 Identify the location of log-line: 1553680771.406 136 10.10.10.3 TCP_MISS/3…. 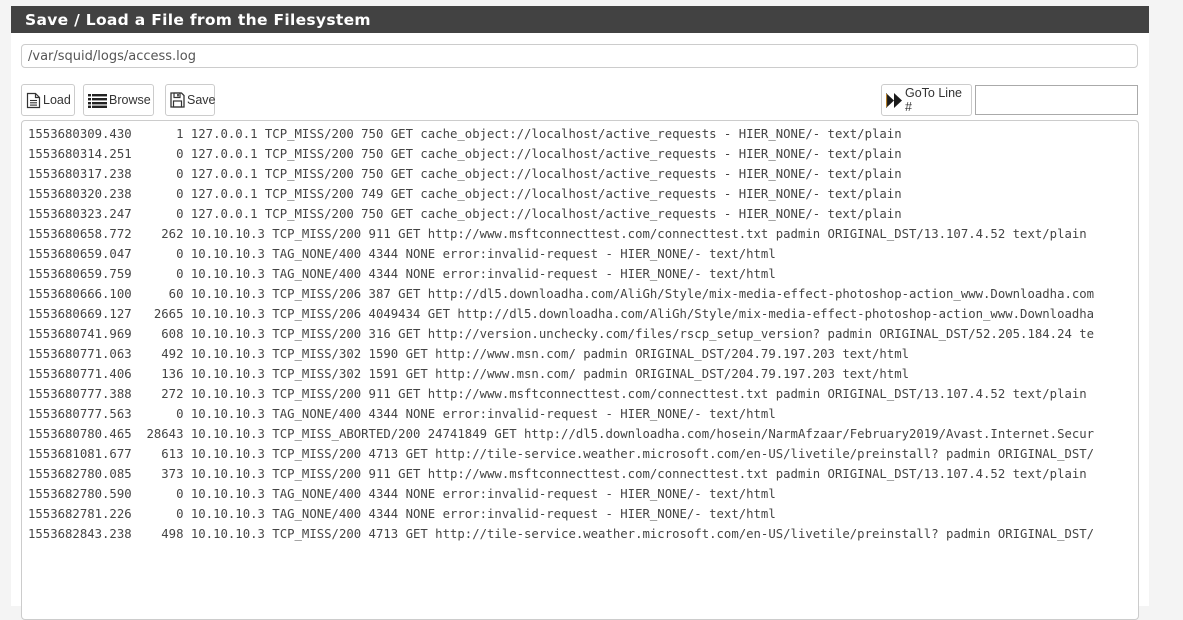
(468, 374).